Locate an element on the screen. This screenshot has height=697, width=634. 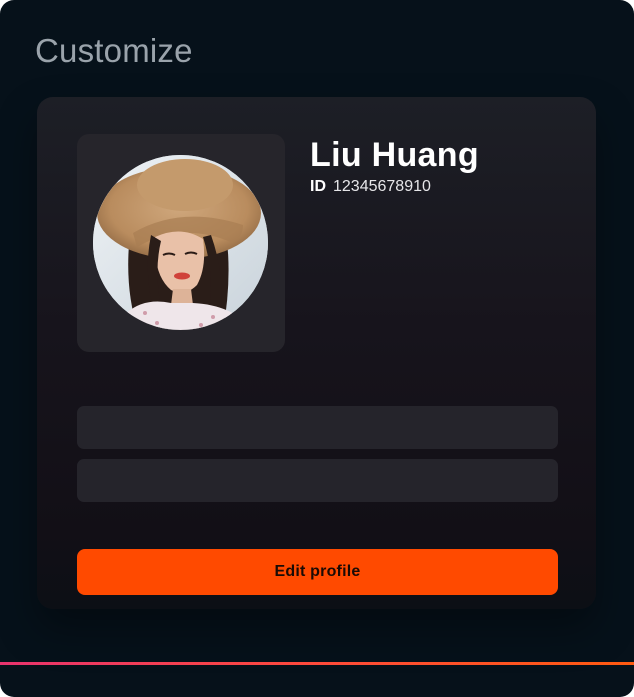
edit-profile-button: Edit profile is located at coordinates (317, 572).